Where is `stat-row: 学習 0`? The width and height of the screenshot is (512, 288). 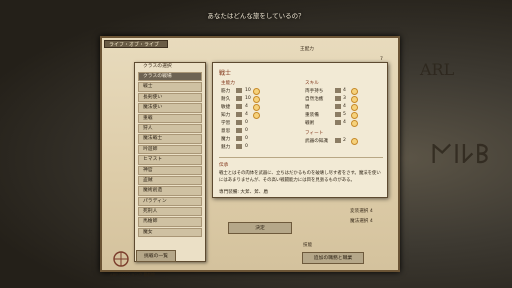 stat-row: 学習 0 is located at coordinates (234, 123).